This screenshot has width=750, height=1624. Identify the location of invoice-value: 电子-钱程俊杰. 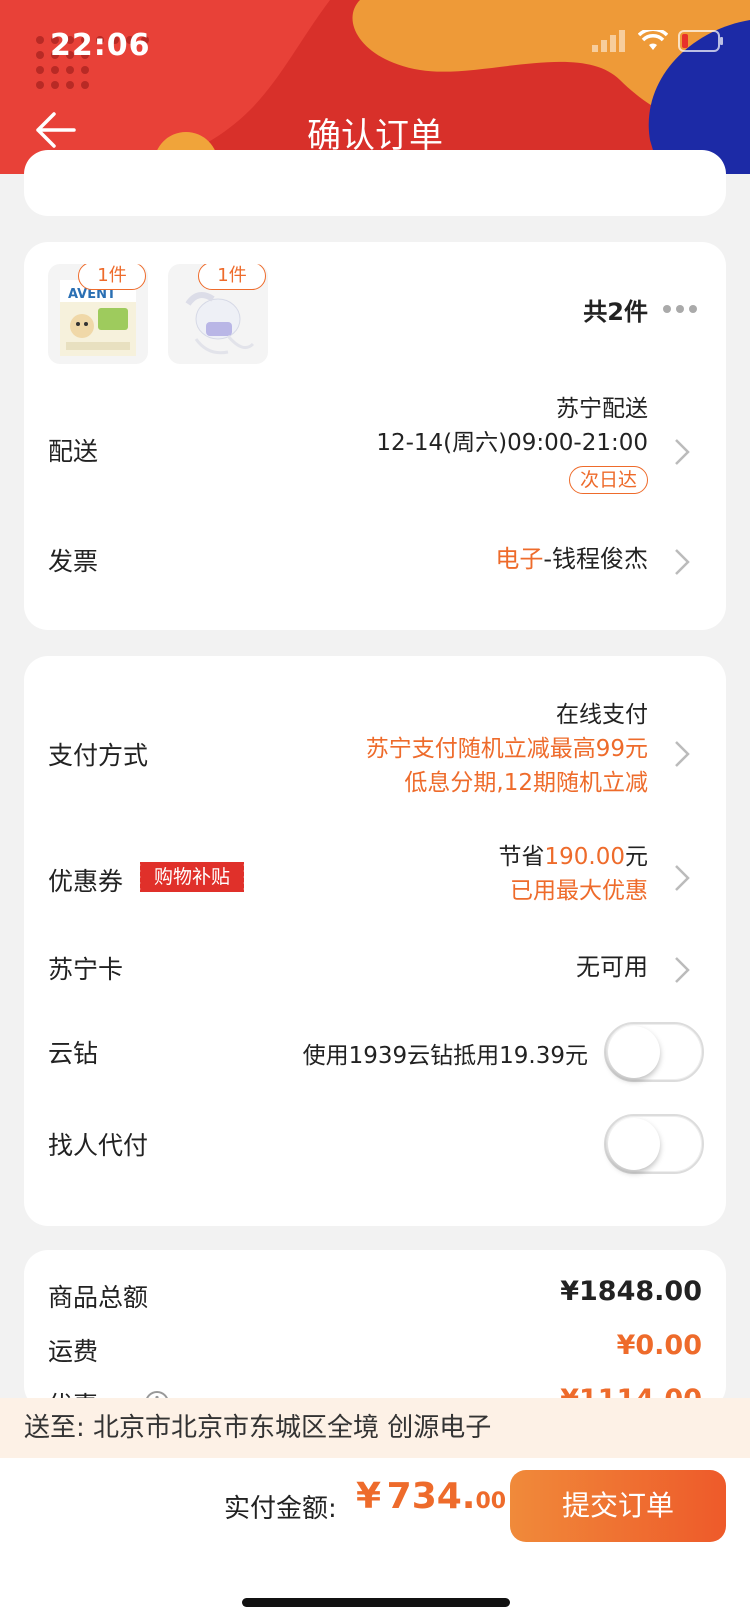
(571, 559).